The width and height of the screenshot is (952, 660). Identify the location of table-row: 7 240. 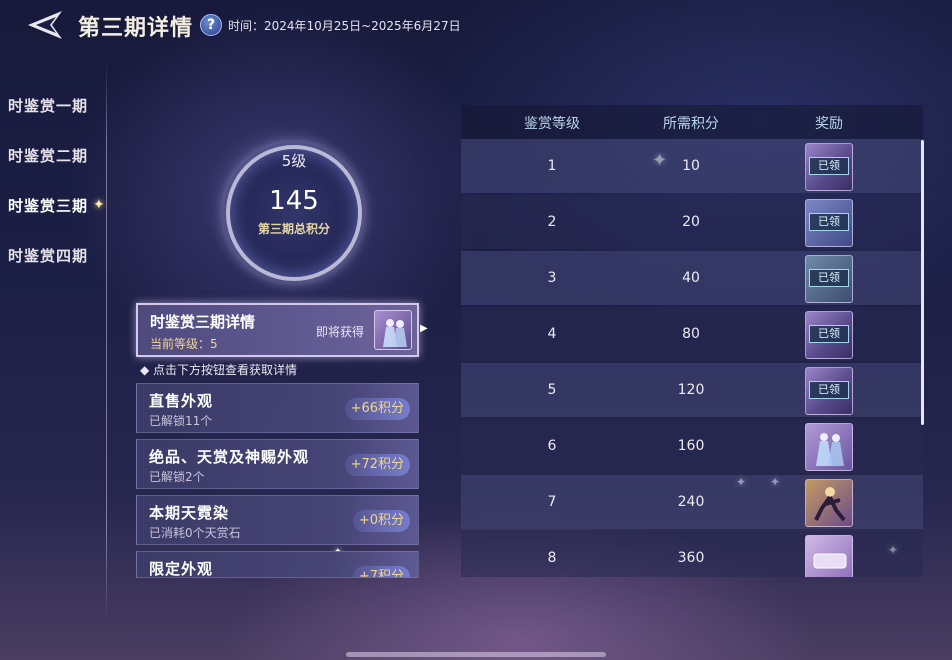
(692, 502).